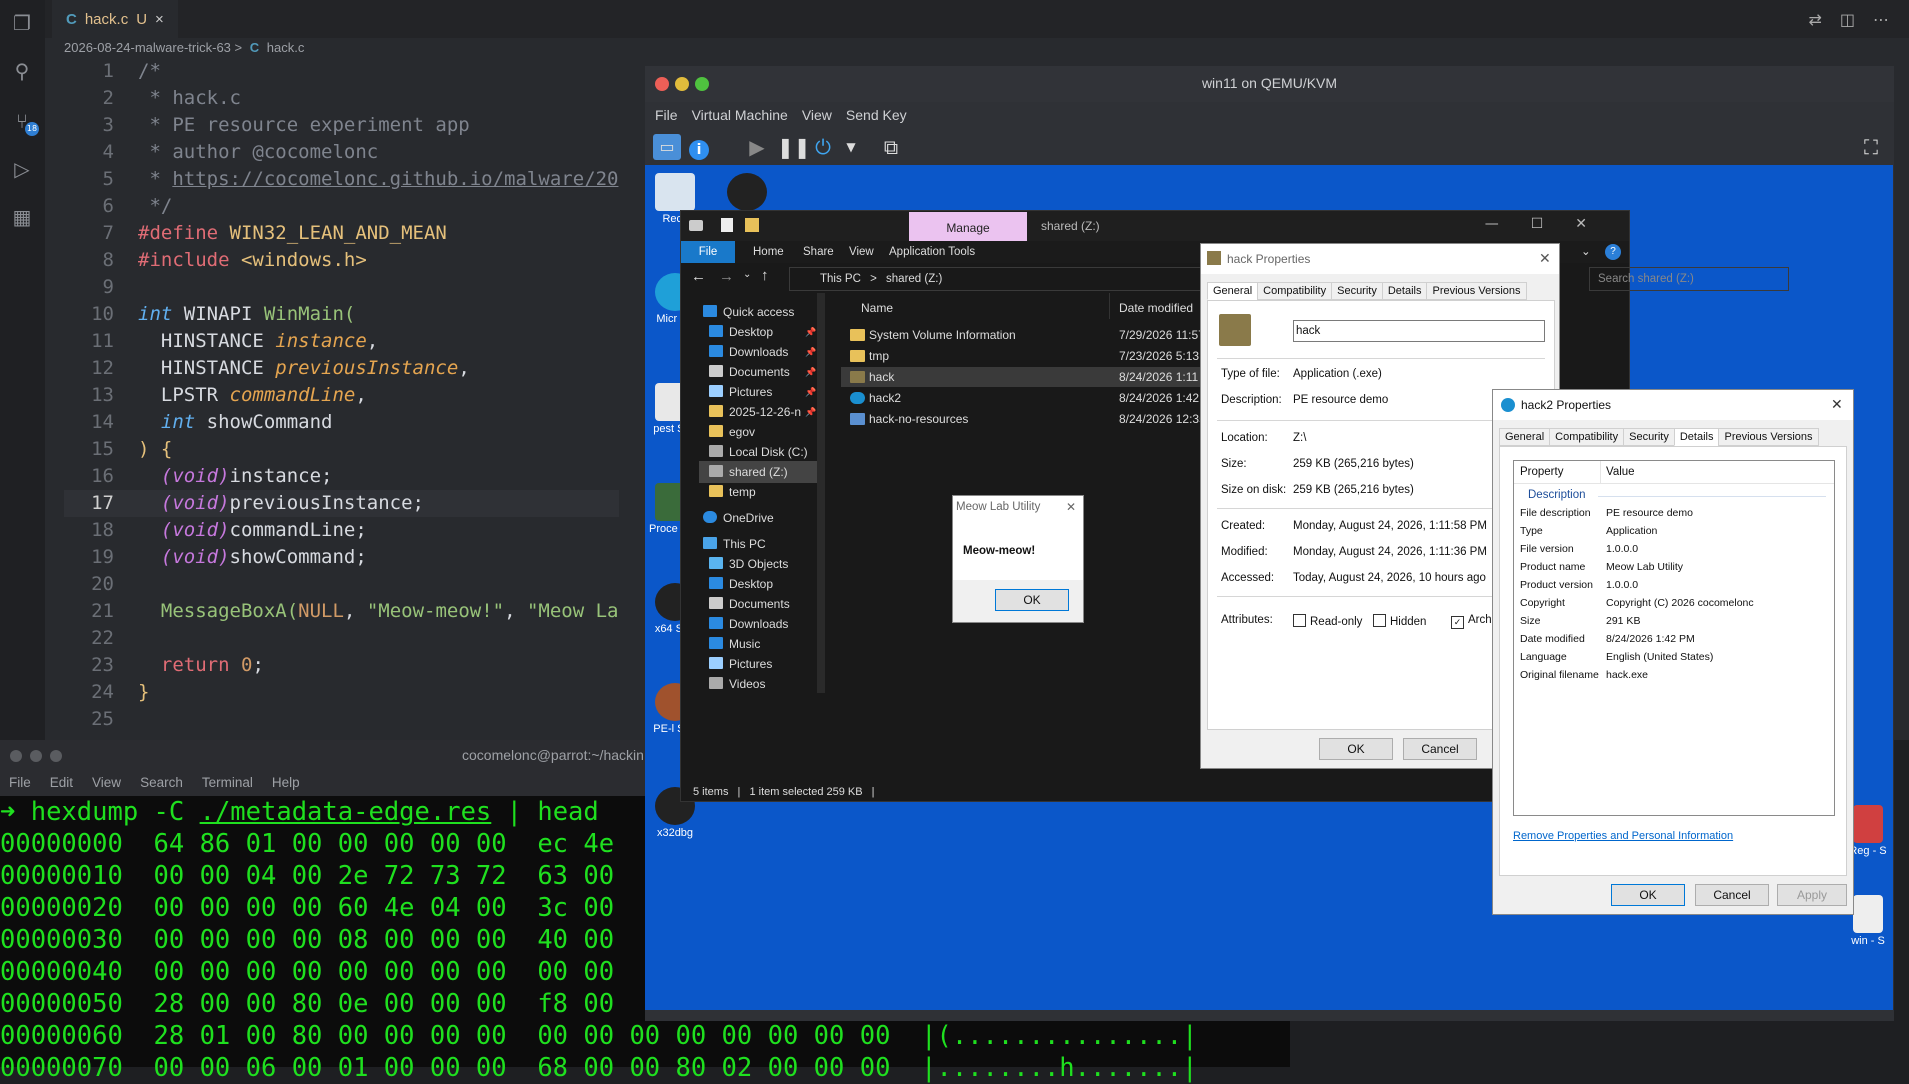 Image resolution: width=1909 pixels, height=1084 pixels. Describe the element at coordinates (762, 392) in the screenshot. I see `nav-pictures: Pictures 📌` at that location.